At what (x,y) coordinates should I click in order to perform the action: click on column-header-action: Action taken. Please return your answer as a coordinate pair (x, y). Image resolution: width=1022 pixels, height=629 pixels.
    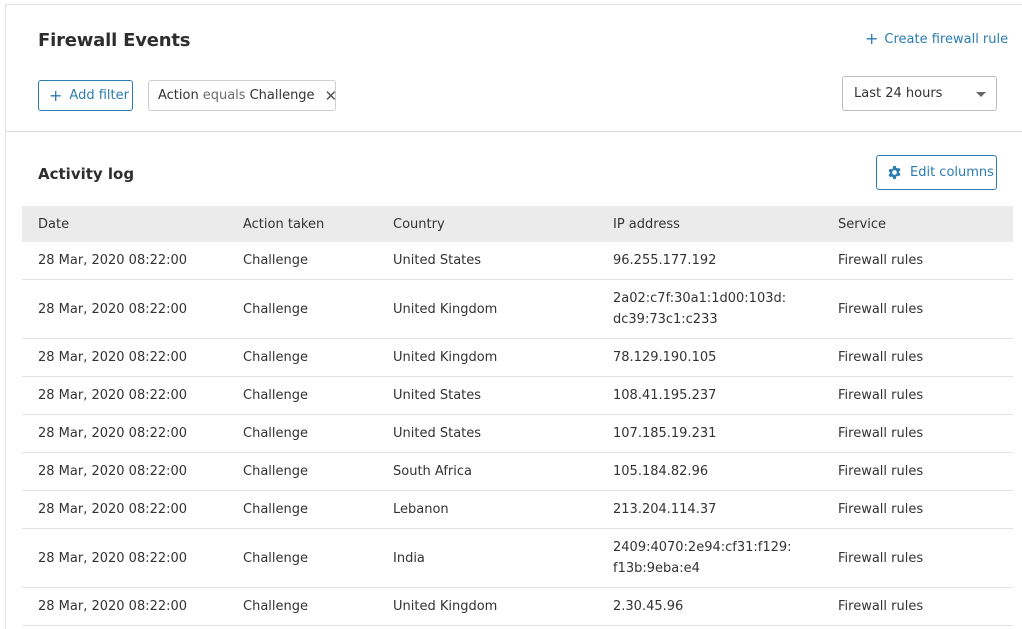
    Looking at the image, I should click on (318, 224).